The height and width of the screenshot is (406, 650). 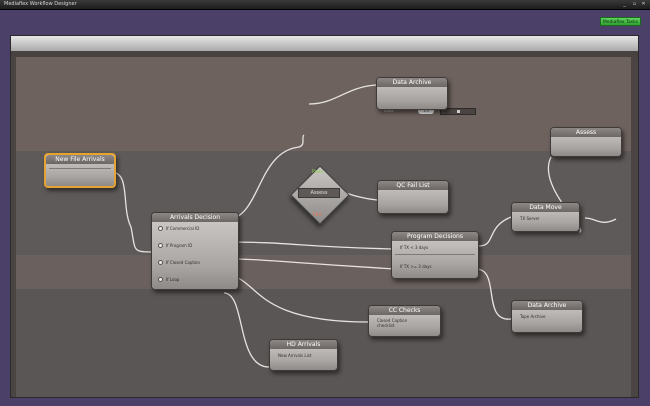 I want to click on output-label: If TX >= 3 days, so click(x=416, y=266).